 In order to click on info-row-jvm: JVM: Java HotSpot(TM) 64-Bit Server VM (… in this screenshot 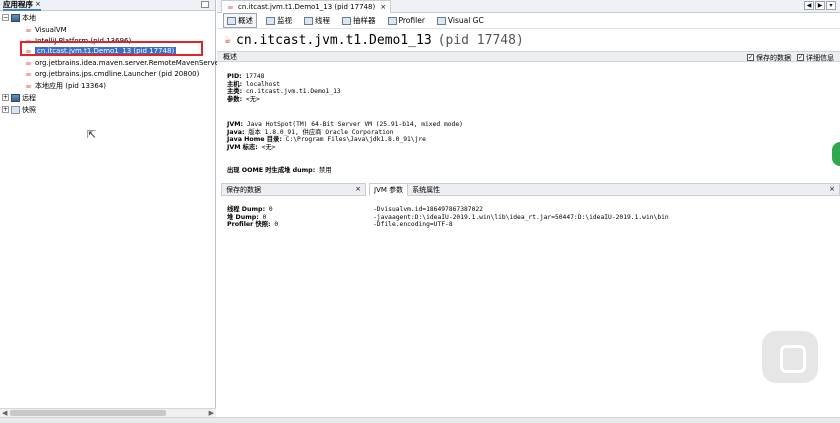, I will do `click(345, 125)`.